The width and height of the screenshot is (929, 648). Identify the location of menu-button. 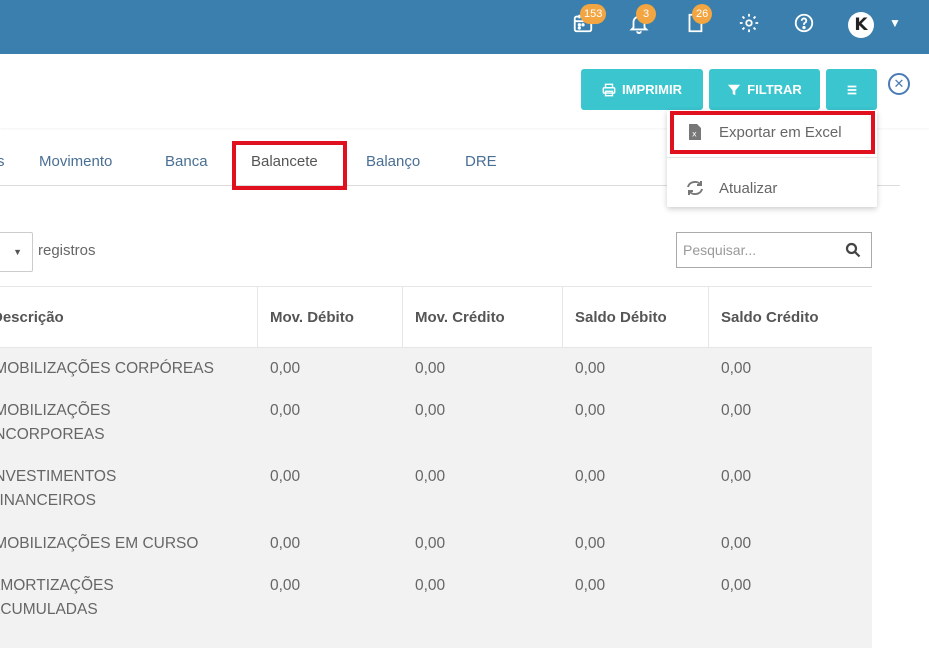
(851, 89).